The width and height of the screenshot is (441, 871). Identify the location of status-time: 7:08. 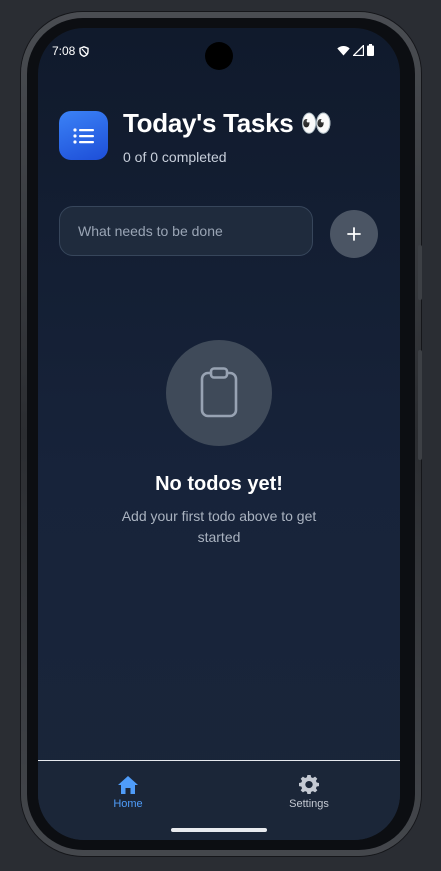
(64, 51).